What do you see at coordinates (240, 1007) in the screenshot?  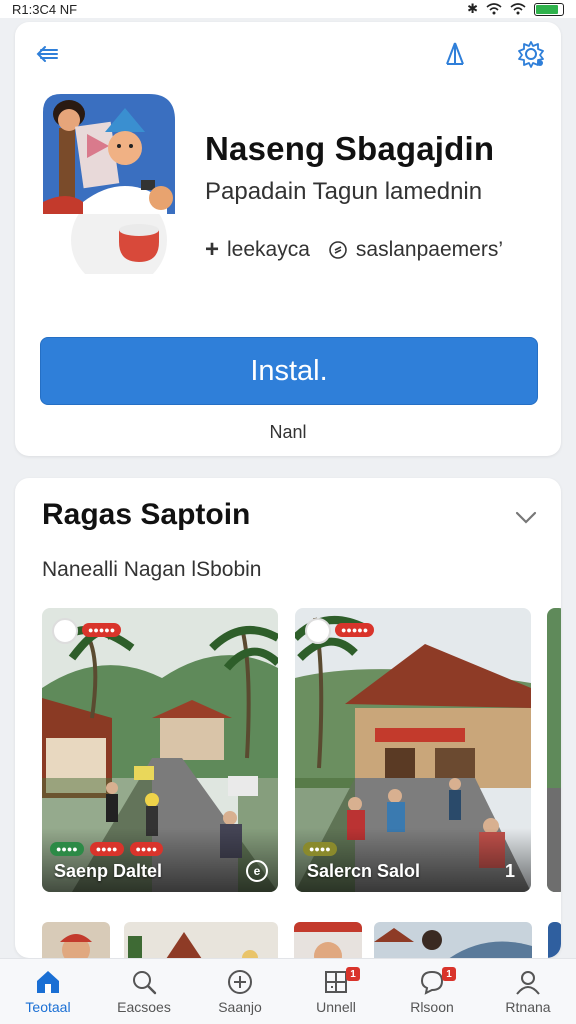 I see `nav-label: Saanjo` at bounding box center [240, 1007].